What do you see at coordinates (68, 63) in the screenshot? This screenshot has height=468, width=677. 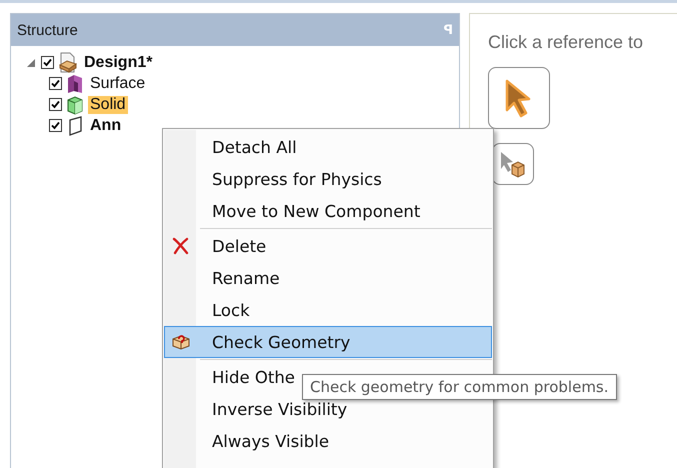 I see `design-icon` at bounding box center [68, 63].